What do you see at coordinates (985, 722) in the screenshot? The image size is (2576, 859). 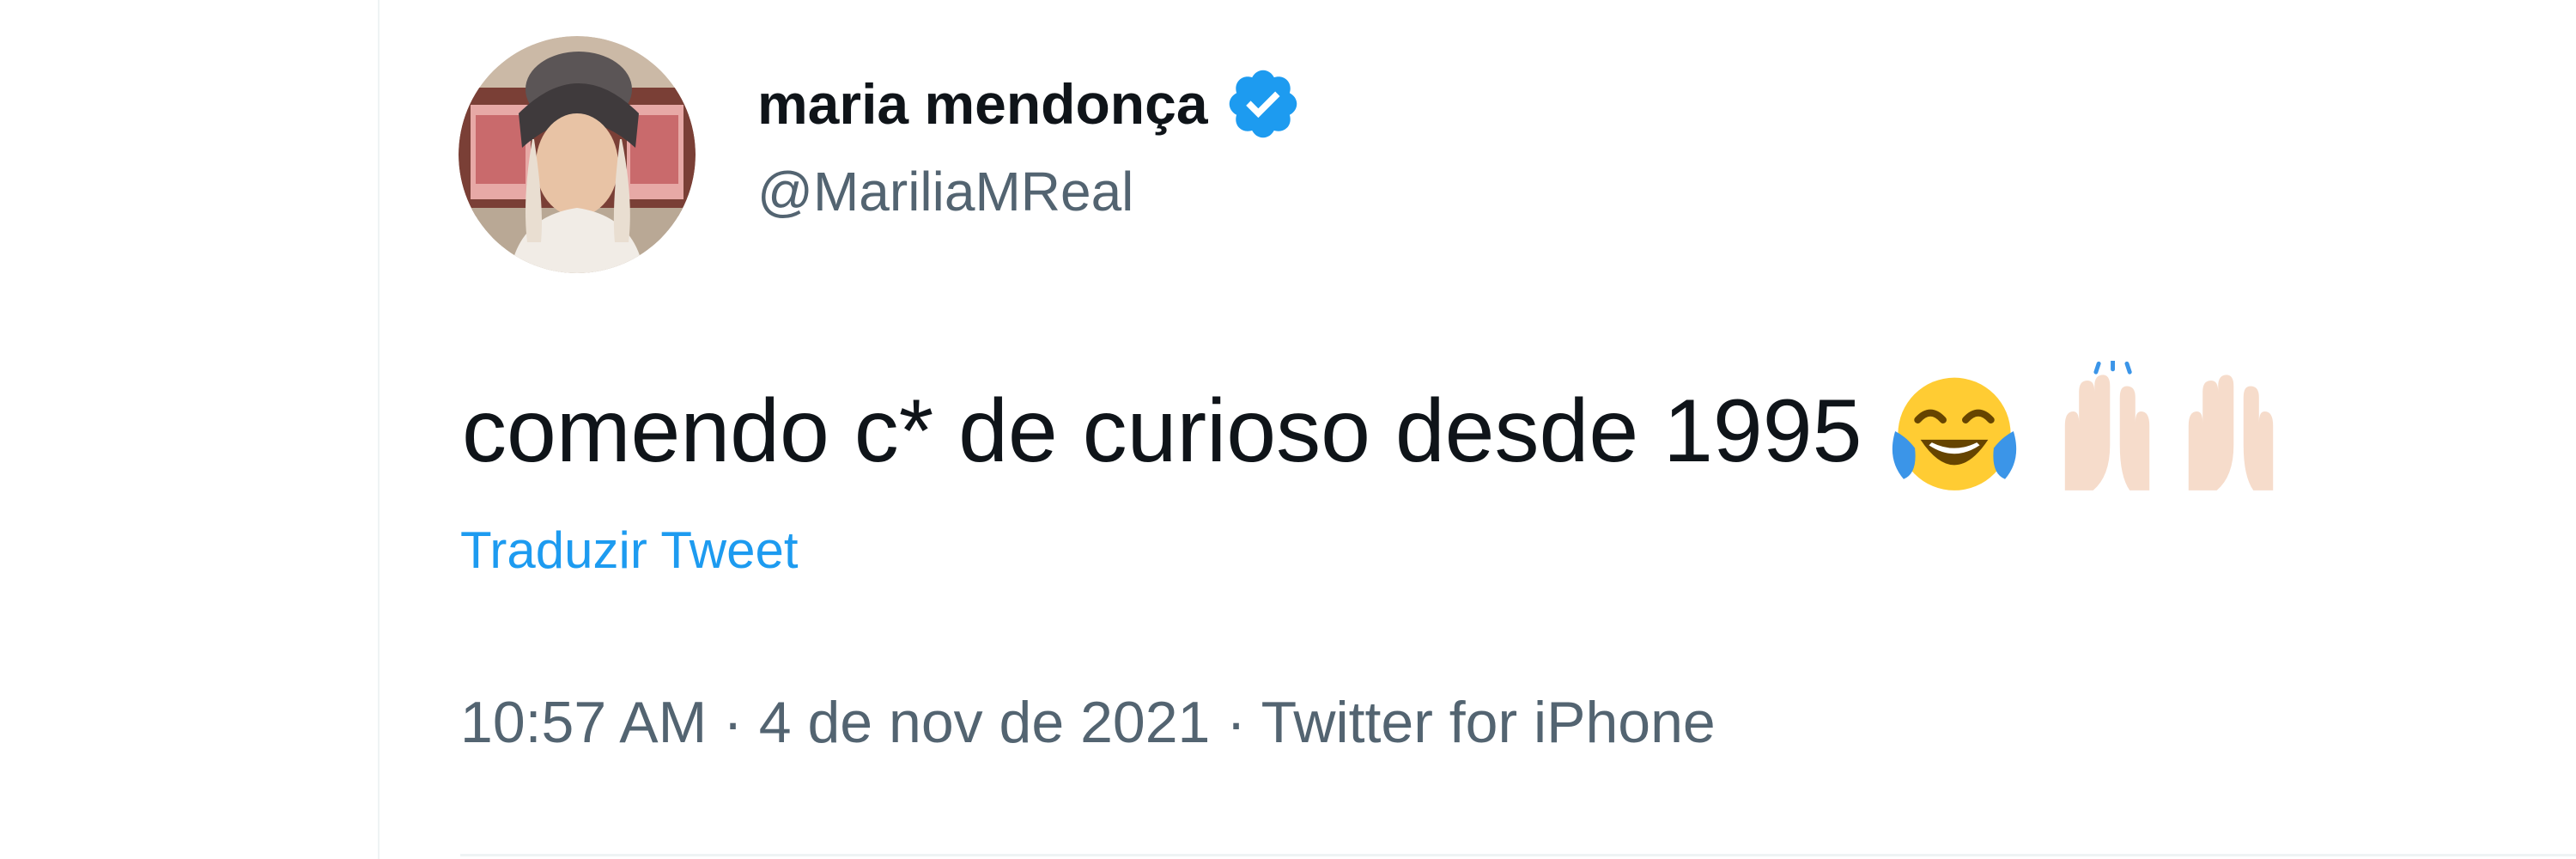 I see `tweet-date: 4 de nov de 2021` at bounding box center [985, 722].